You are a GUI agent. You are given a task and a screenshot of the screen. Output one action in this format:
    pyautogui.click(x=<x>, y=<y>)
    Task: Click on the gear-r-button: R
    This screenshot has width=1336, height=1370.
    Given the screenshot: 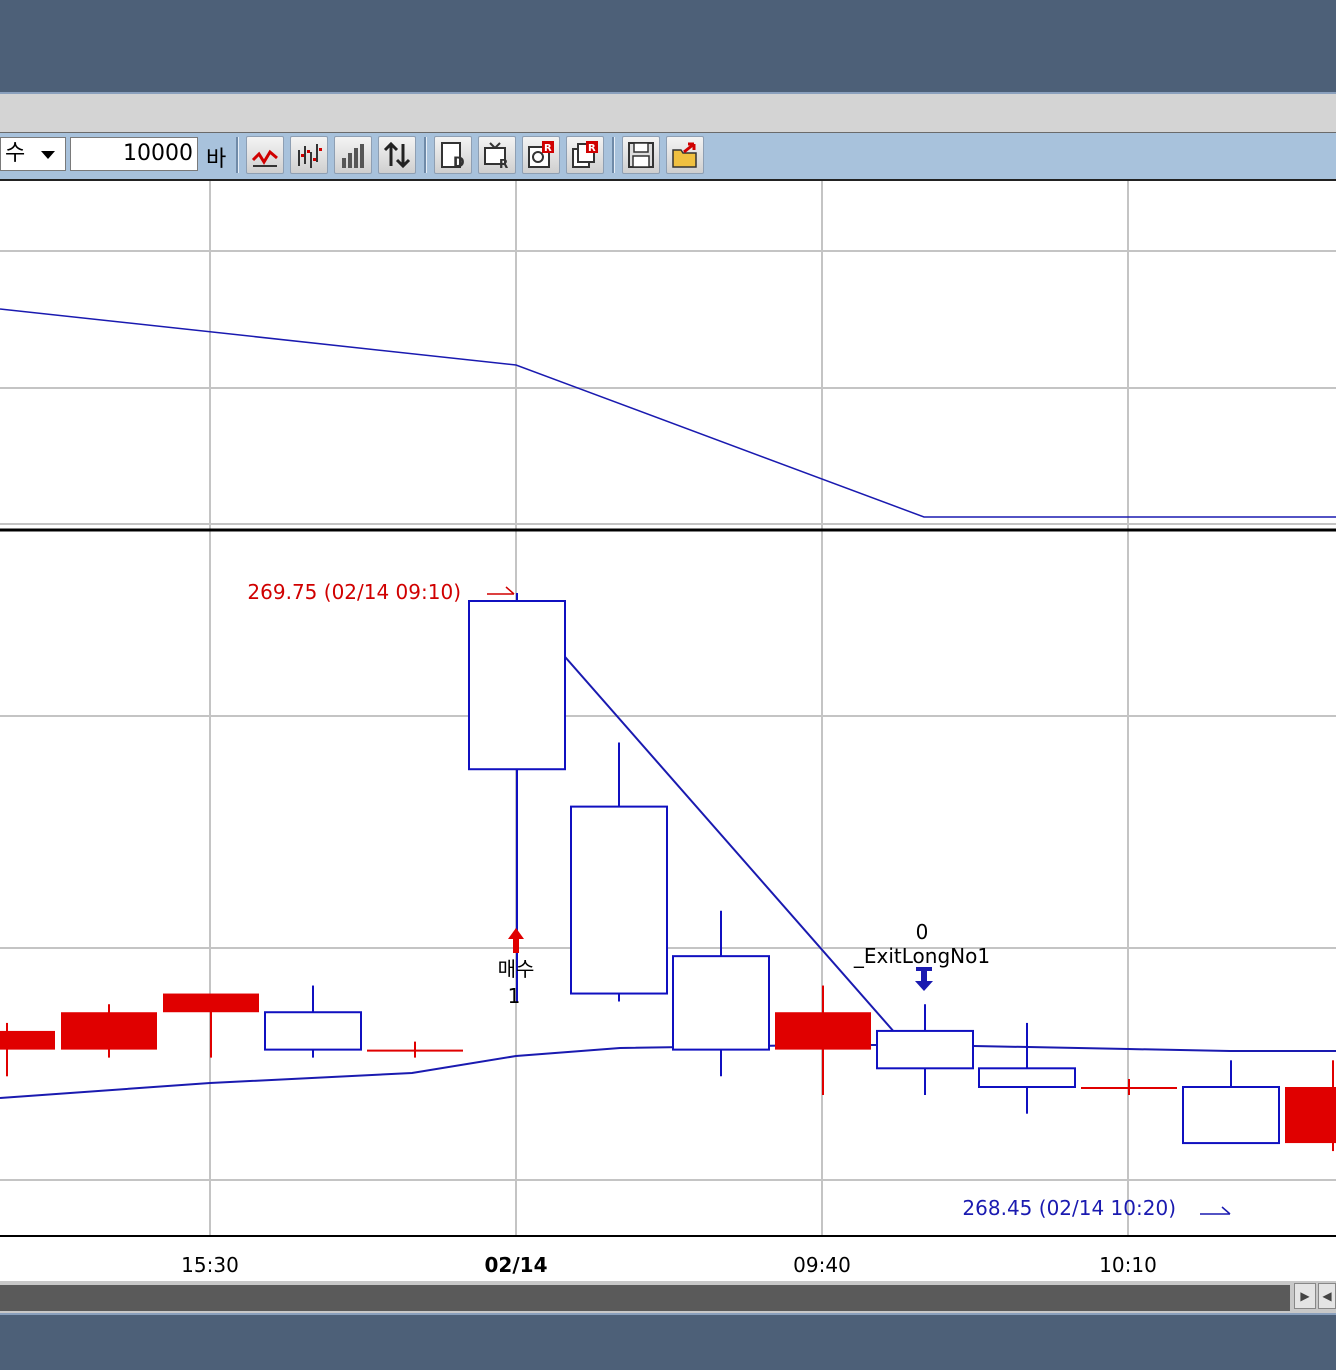 What is the action you would take?
    pyautogui.click(x=541, y=155)
    